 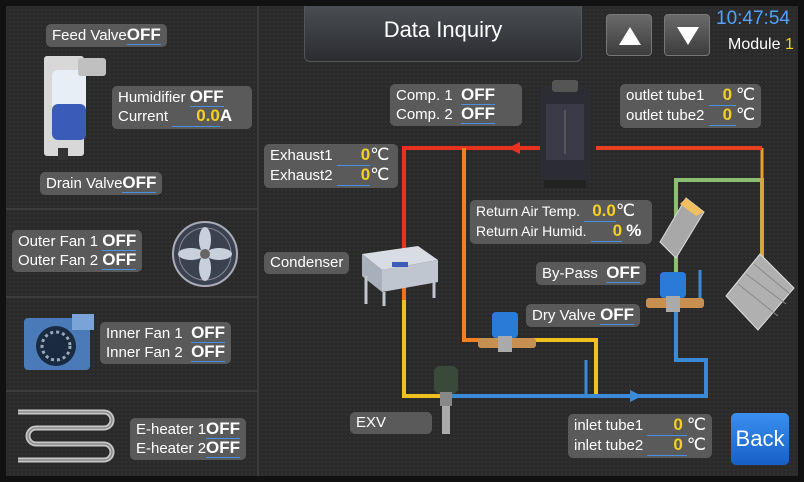 I want to click on current-label: Current, so click(x=143, y=116).